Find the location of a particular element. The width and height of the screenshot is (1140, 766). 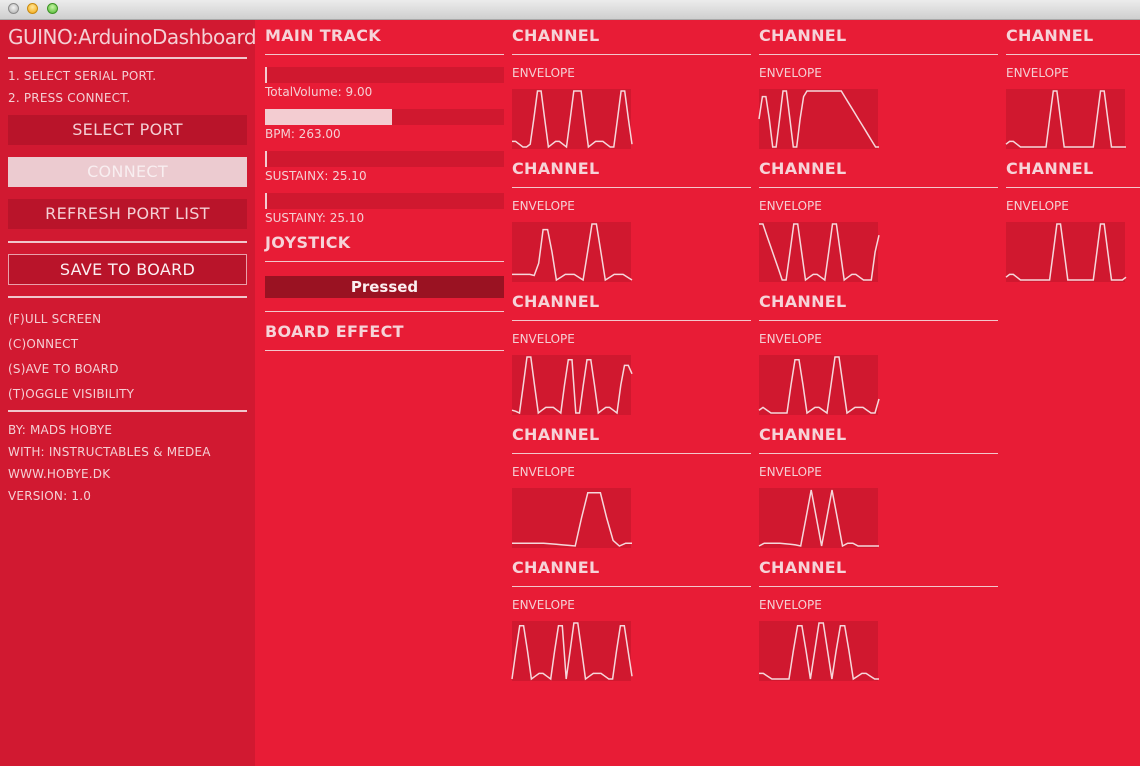

instruction-step-1: 1. SELECT SERIAL PORT. is located at coordinates (82, 76).